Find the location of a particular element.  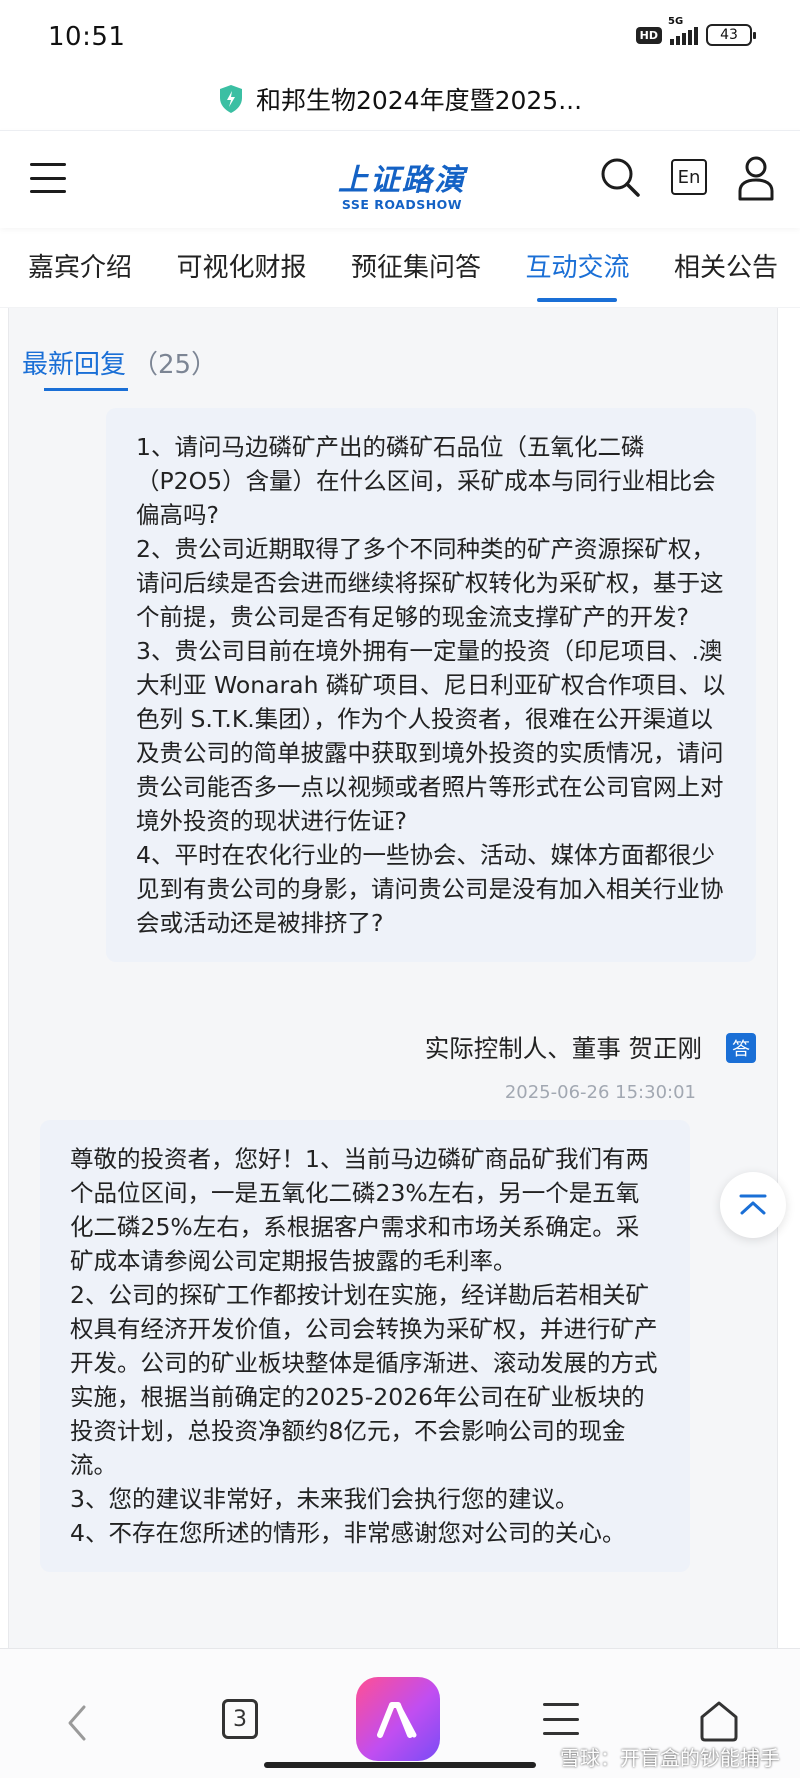

site-header: 上证路演 SSE ROADSHOW En is located at coordinates (400, 179).